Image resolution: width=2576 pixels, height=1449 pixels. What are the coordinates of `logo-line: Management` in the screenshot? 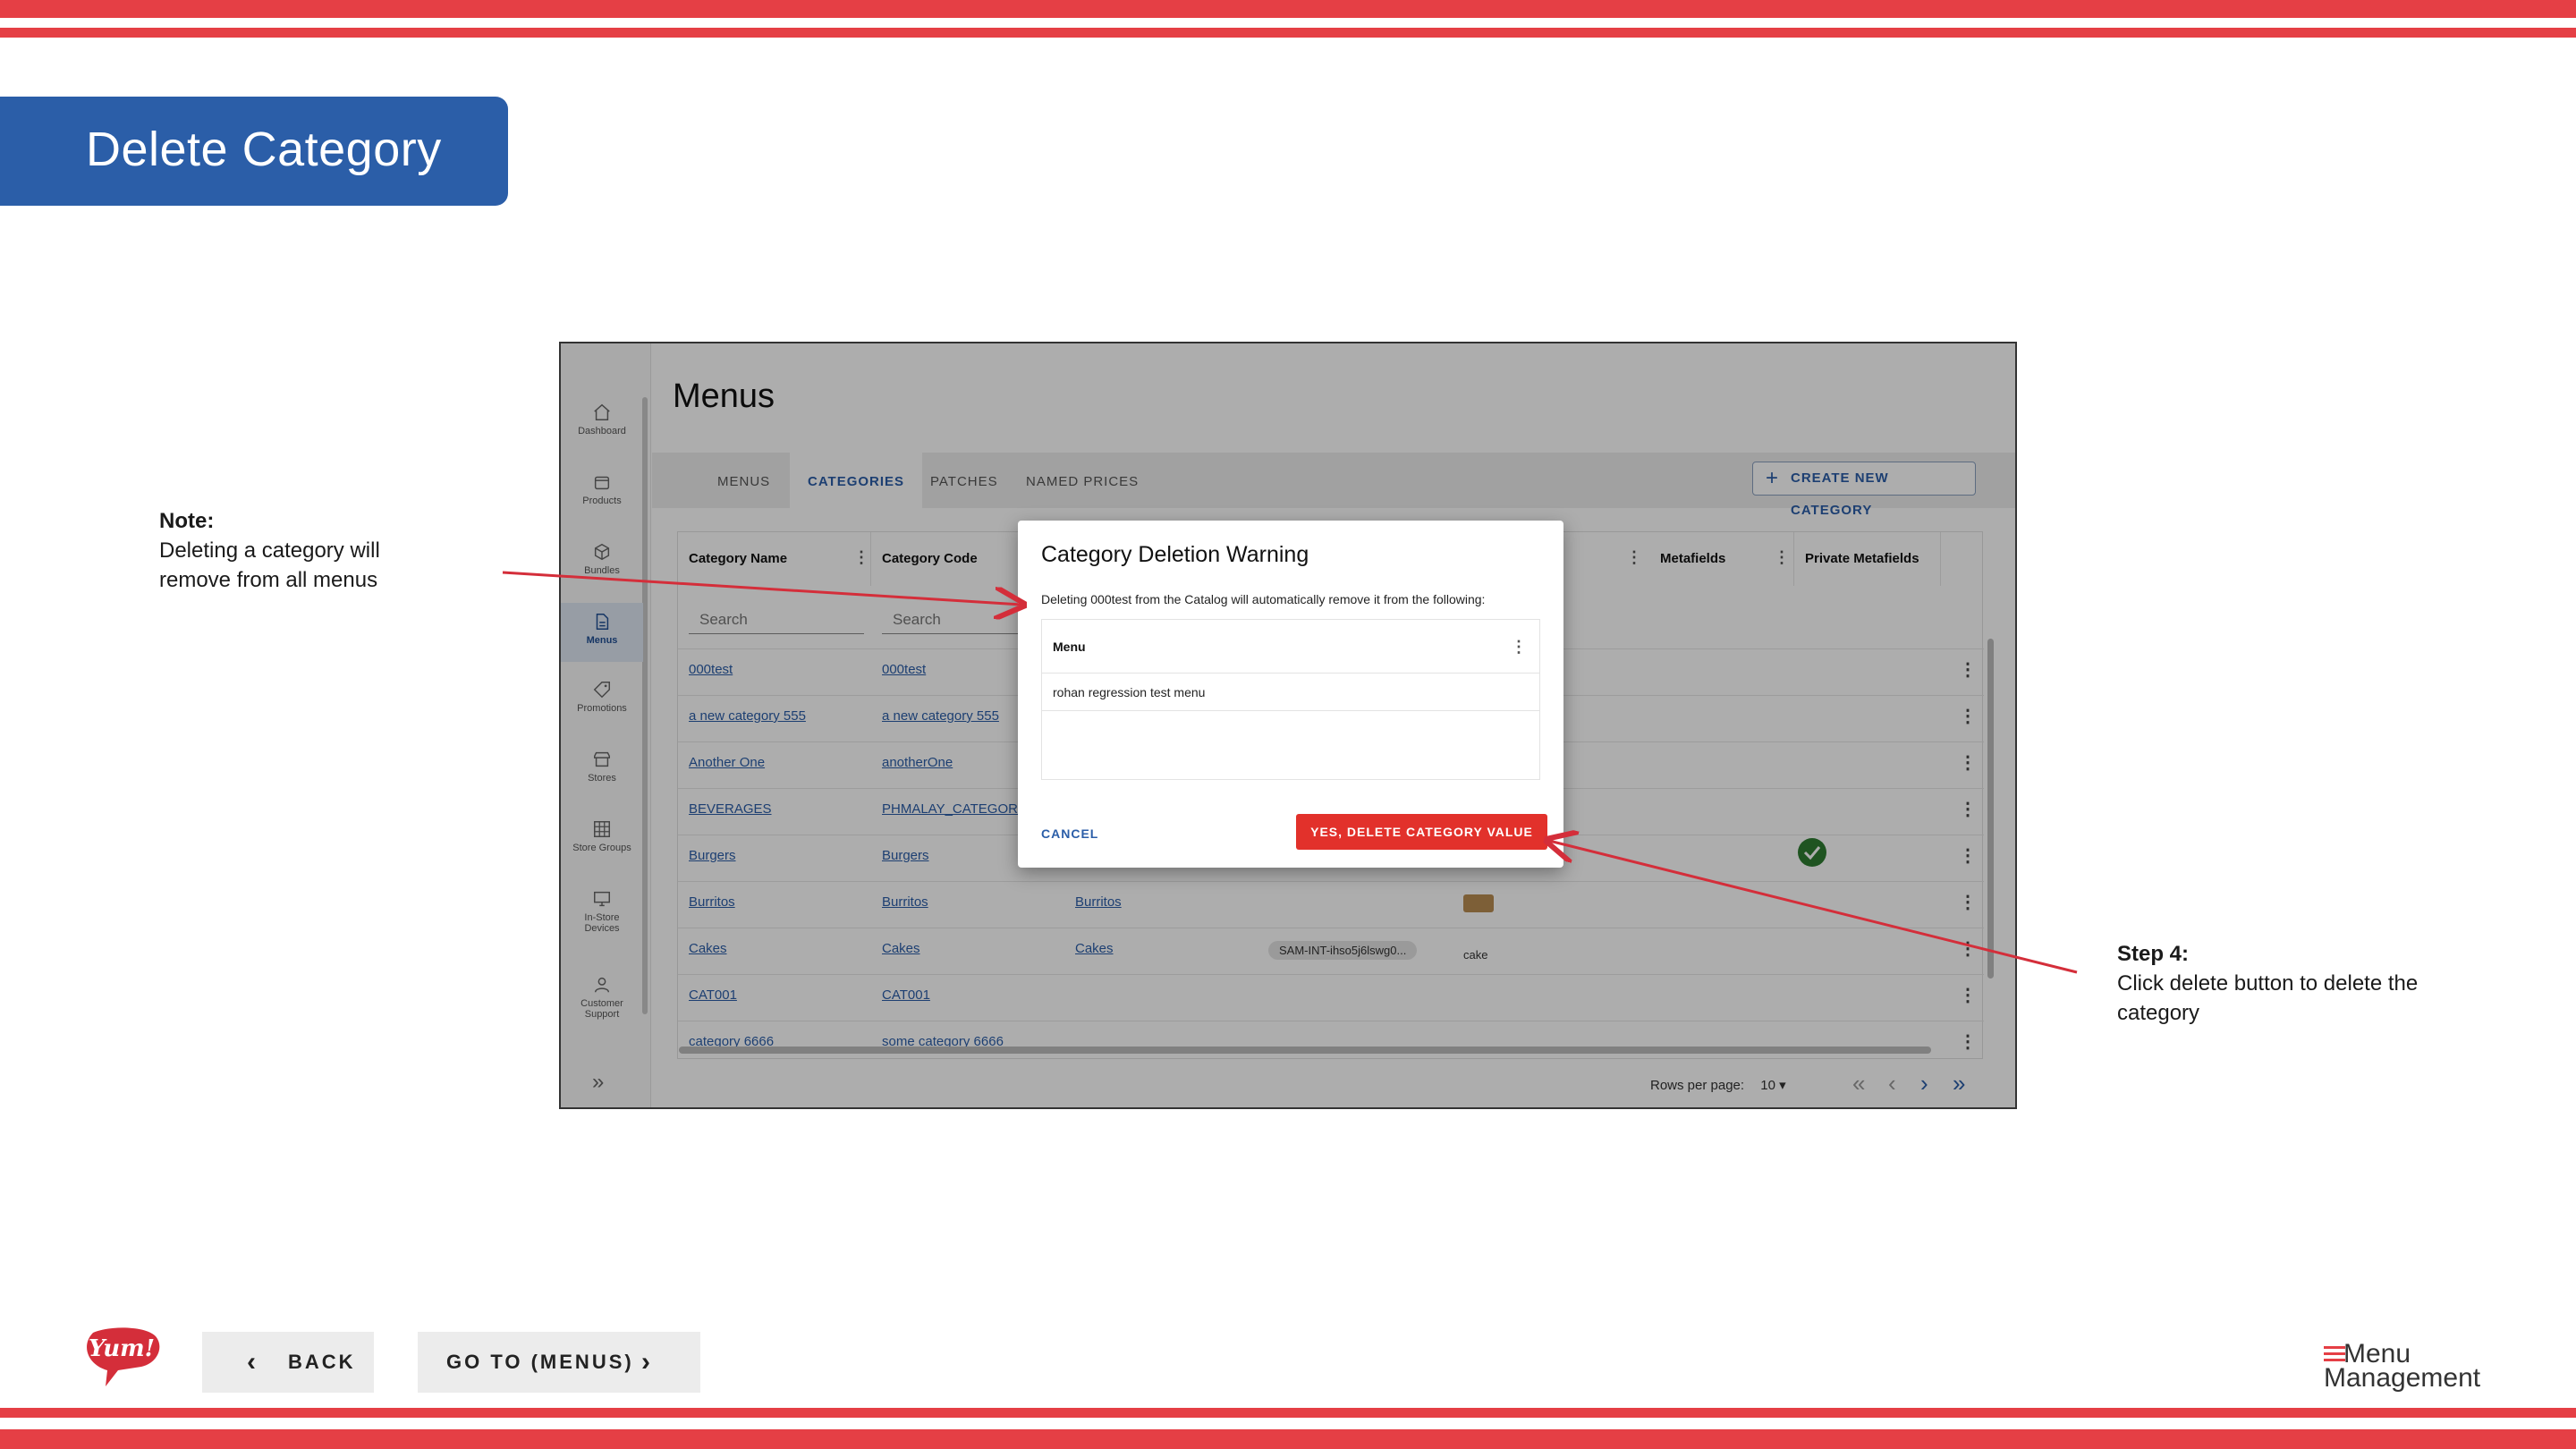 It's located at (2402, 1378).